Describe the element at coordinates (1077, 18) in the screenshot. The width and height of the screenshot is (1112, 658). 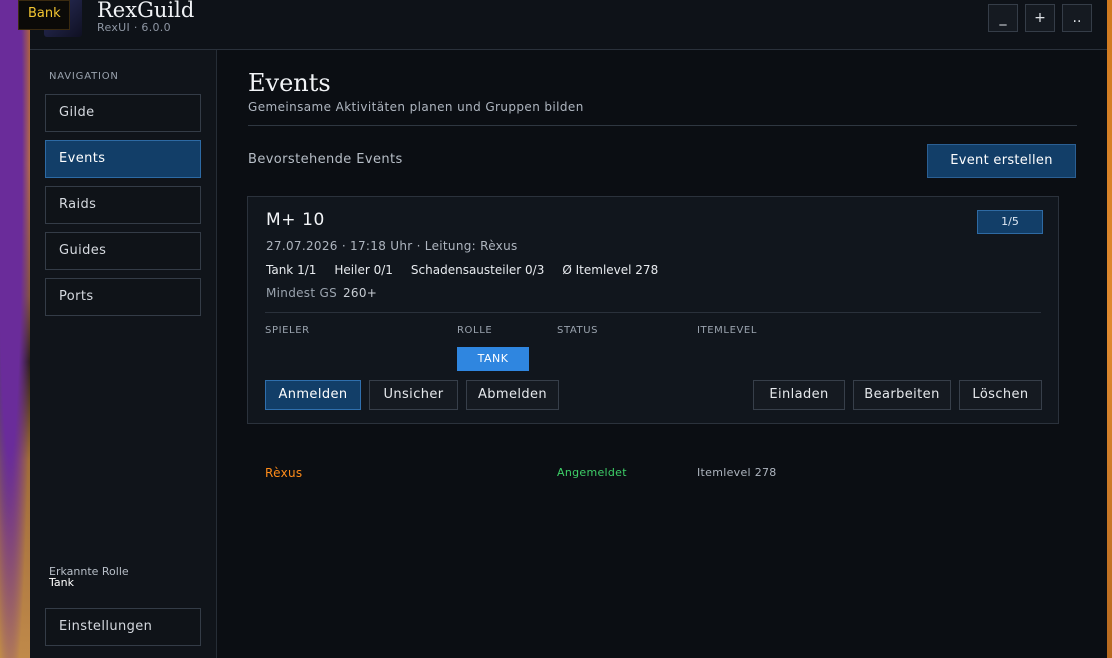
I see `more-button: ..` at that location.